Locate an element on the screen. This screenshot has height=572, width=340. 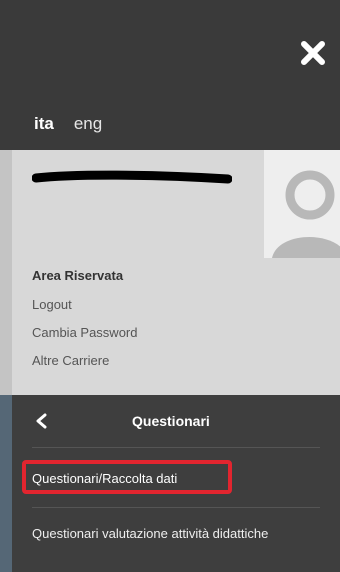
other-careers-link: Altre Carriere is located at coordinates (85, 360).